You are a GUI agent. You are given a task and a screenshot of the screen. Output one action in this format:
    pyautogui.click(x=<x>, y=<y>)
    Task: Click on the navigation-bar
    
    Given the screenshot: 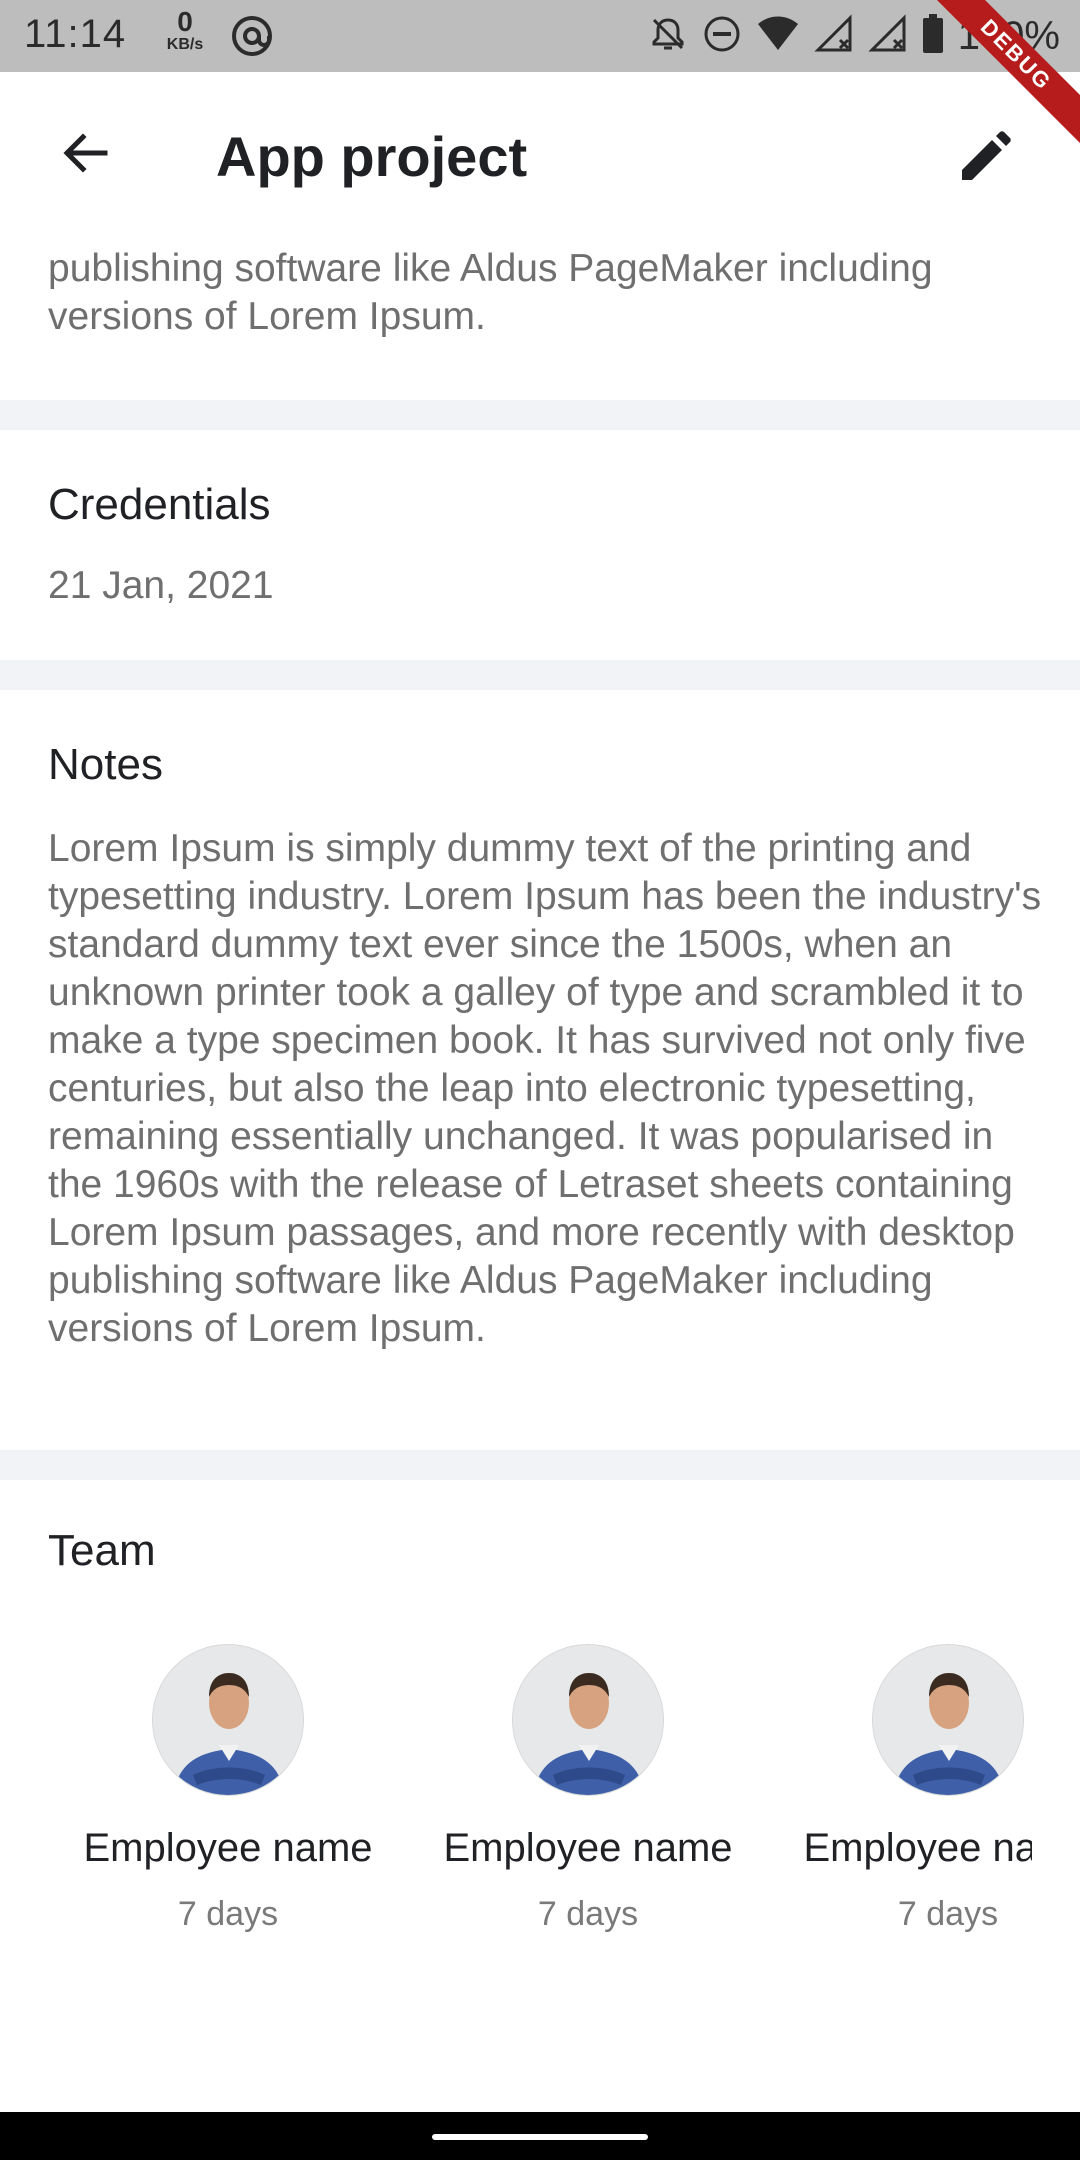 What is the action you would take?
    pyautogui.click(x=540, y=2136)
    